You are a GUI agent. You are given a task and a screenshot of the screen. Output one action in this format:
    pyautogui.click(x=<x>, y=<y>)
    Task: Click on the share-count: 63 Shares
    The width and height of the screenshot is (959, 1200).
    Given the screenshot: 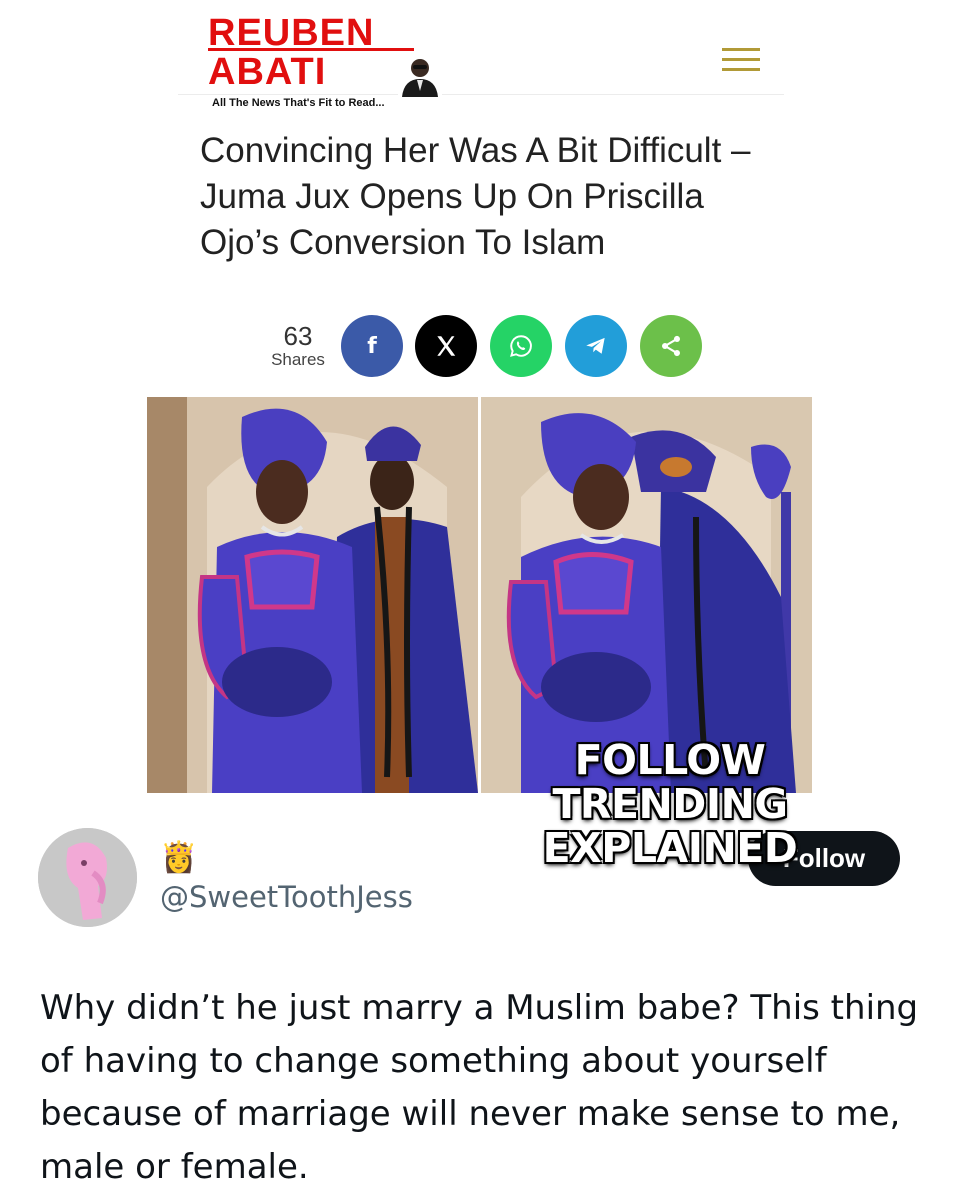 What is the action you would take?
    pyautogui.click(x=298, y=346)
    